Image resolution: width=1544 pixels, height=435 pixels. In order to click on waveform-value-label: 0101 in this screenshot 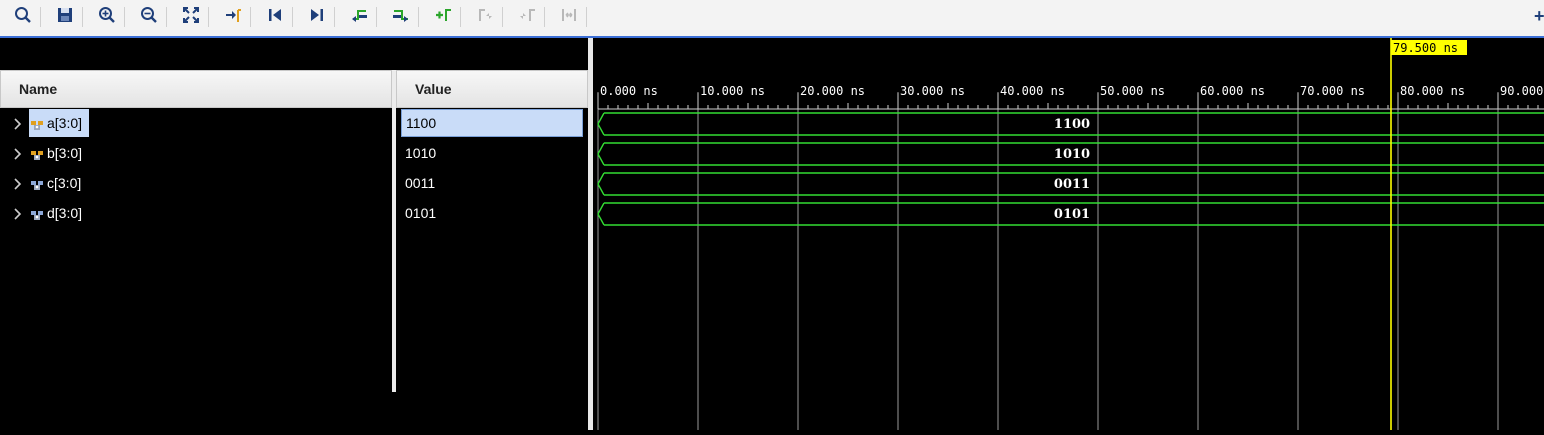, I will do `click(1072, 214)`.